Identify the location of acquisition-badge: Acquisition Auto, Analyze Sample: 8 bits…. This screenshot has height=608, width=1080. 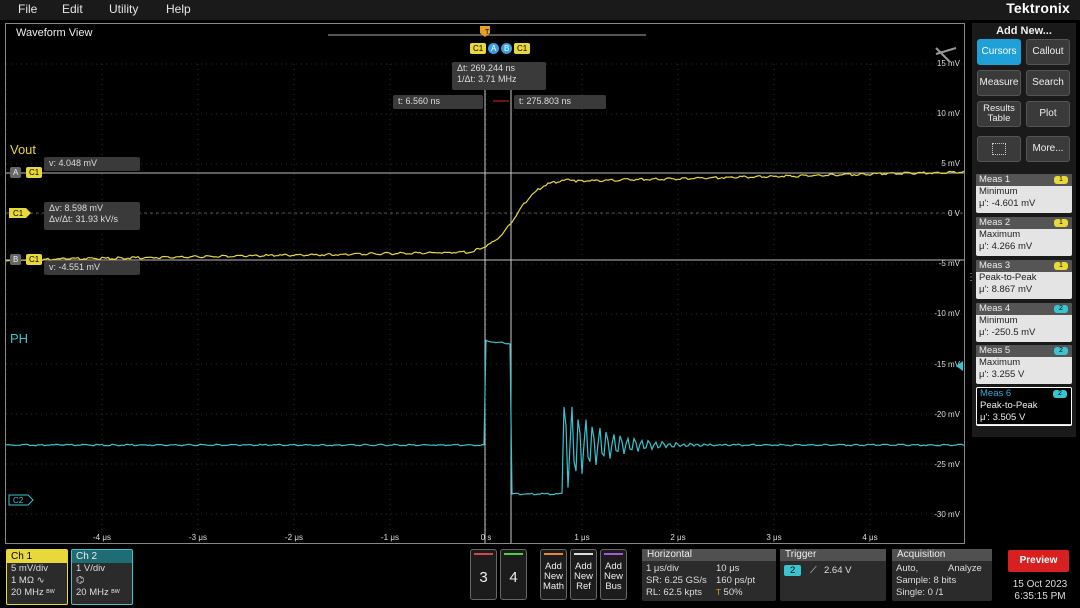
(942, 575).